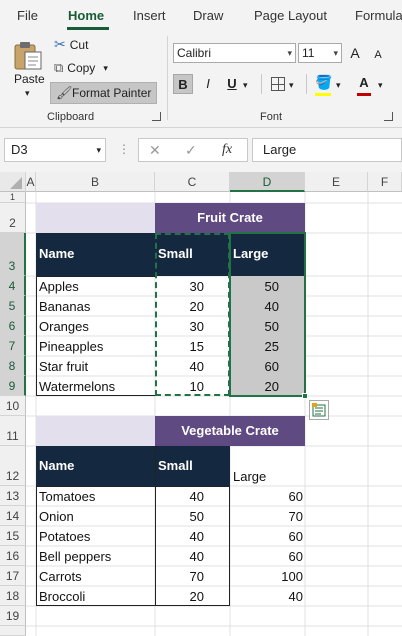 This screenshot has height=636, width=402. Describe the element at coordinates (355, 53) in the screenshot. I see `increase-font-size-button: A` at that location.